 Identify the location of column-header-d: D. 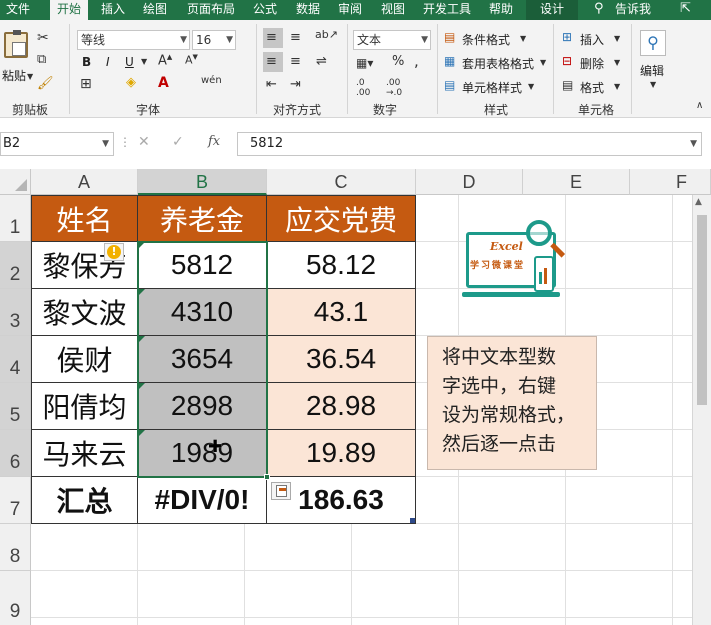
(469, 182).